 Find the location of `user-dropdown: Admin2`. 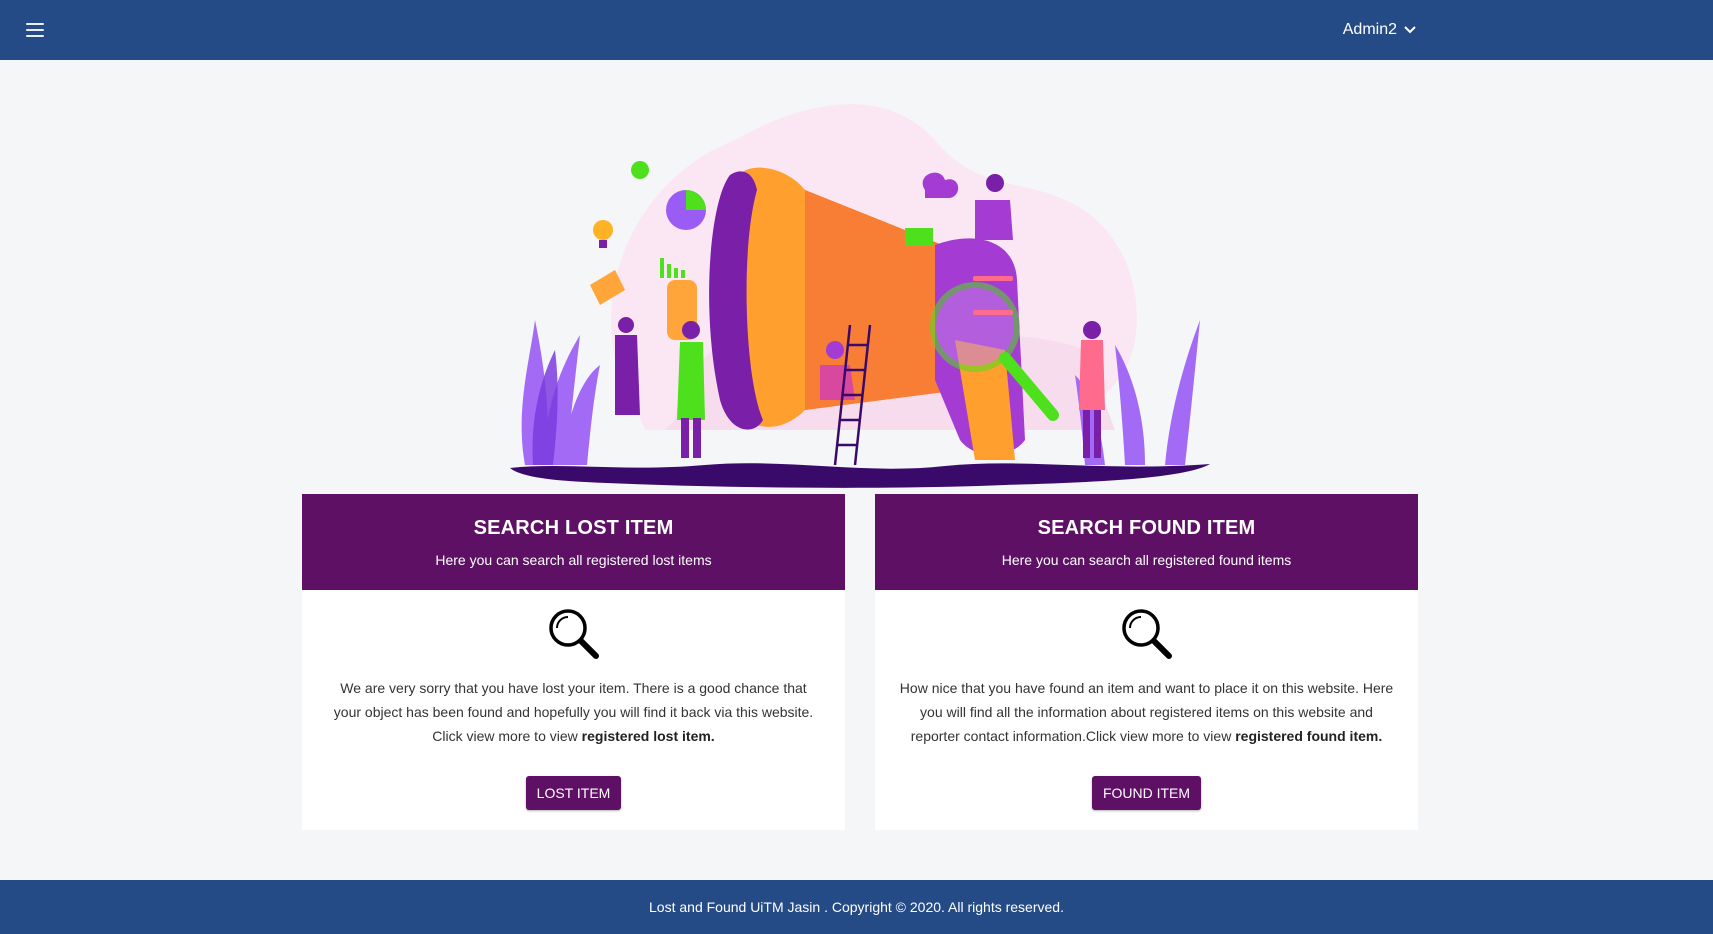

user-dropdown: Admin2 is located at coordinates (1380, 30).